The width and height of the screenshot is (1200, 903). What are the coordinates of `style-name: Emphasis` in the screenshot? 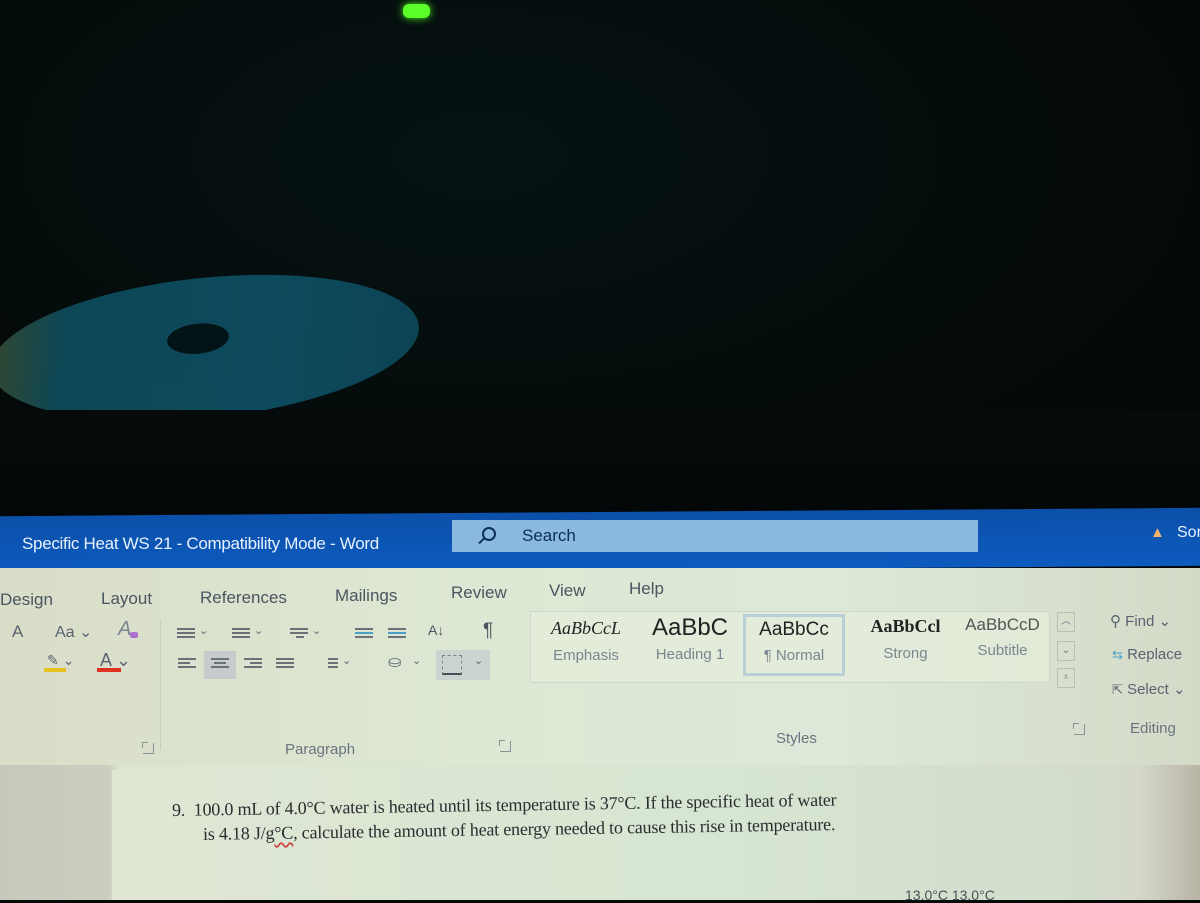 It's located at (586, 655).